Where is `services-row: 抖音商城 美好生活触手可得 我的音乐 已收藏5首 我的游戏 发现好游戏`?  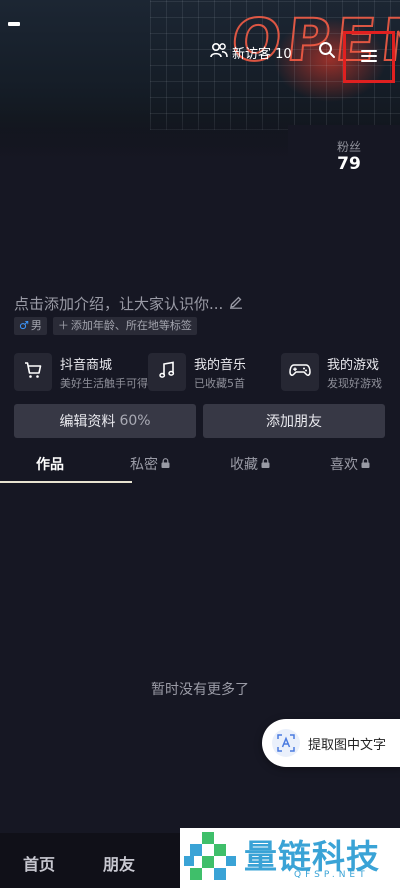
services-row: 抖音商城 美好生活触手可得 我的音乐 已收藏5首 我的游戏 发现好游戏 is located at coordinates (207, 372).